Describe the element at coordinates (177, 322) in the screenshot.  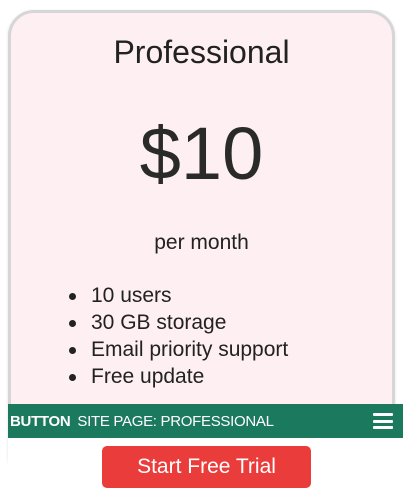
I see `feature-item: 30 GB storage` at that location.